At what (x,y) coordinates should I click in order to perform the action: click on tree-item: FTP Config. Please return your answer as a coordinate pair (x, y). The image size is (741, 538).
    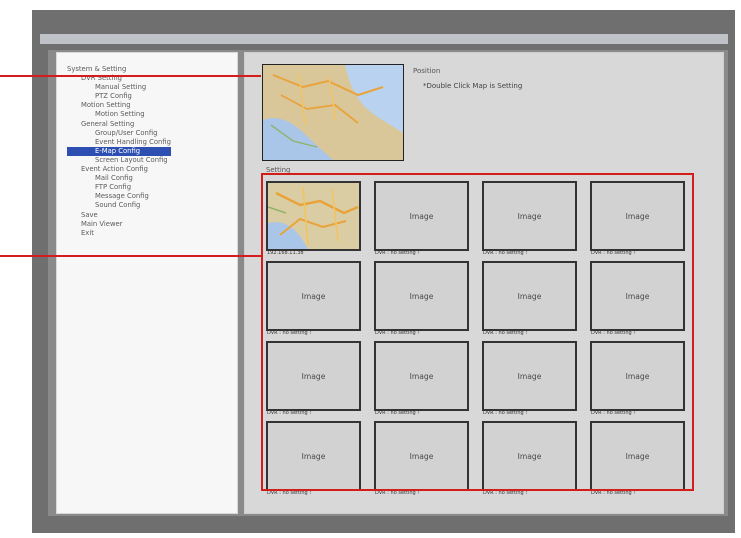
    Looking at the image, I should click on (119, 187).